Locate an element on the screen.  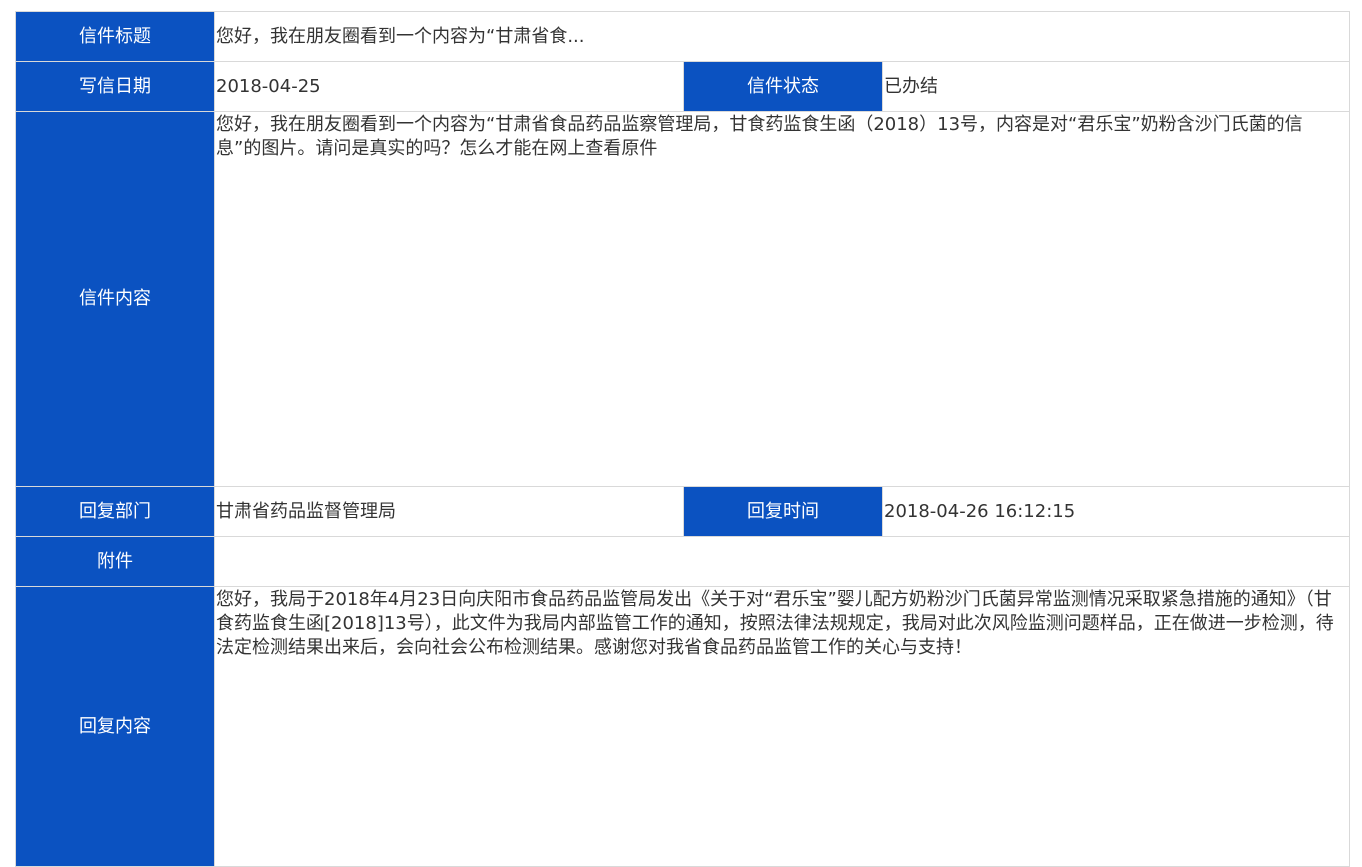
reply-department-value: 甘肃省药品监督管理局 is located at coordinates (449, 512).